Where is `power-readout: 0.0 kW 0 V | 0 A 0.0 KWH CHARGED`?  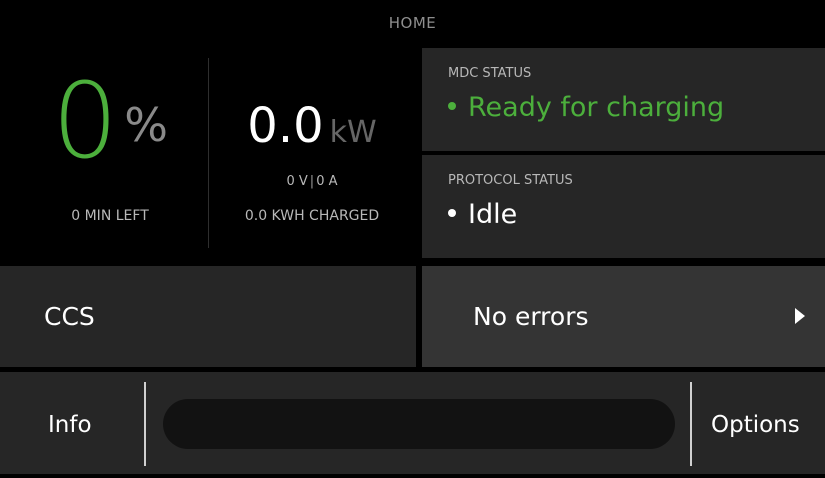
power-readout: 0.0 kW 0 V | 0 A 0.0 KWH CHARGED is located at coordinates (312, 157).